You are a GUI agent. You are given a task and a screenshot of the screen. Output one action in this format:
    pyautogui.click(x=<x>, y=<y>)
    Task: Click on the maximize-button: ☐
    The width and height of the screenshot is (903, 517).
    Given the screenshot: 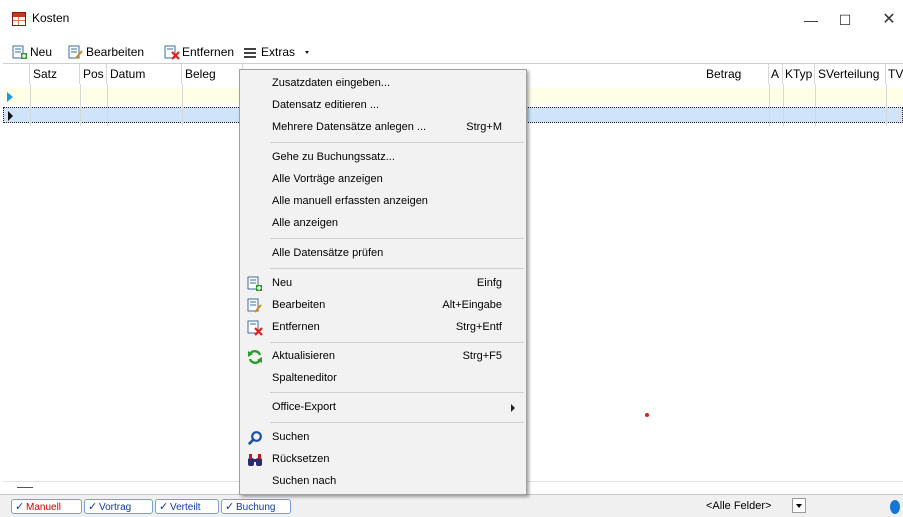 What is the action you would take?
    pyautogui.click(x=845, y=20)
    